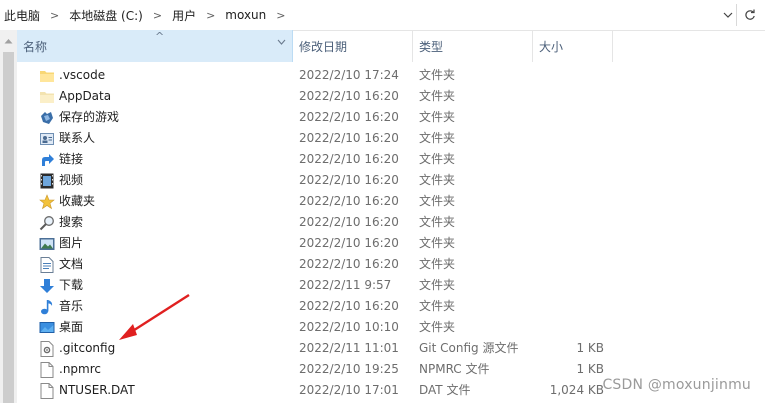 This screenshot has width=765, height=403. What do you see at coordinates (676, 385) in the screenshot?
I see `watermark: CSDN @moxunjinmu` at bounding box center [676, 385].